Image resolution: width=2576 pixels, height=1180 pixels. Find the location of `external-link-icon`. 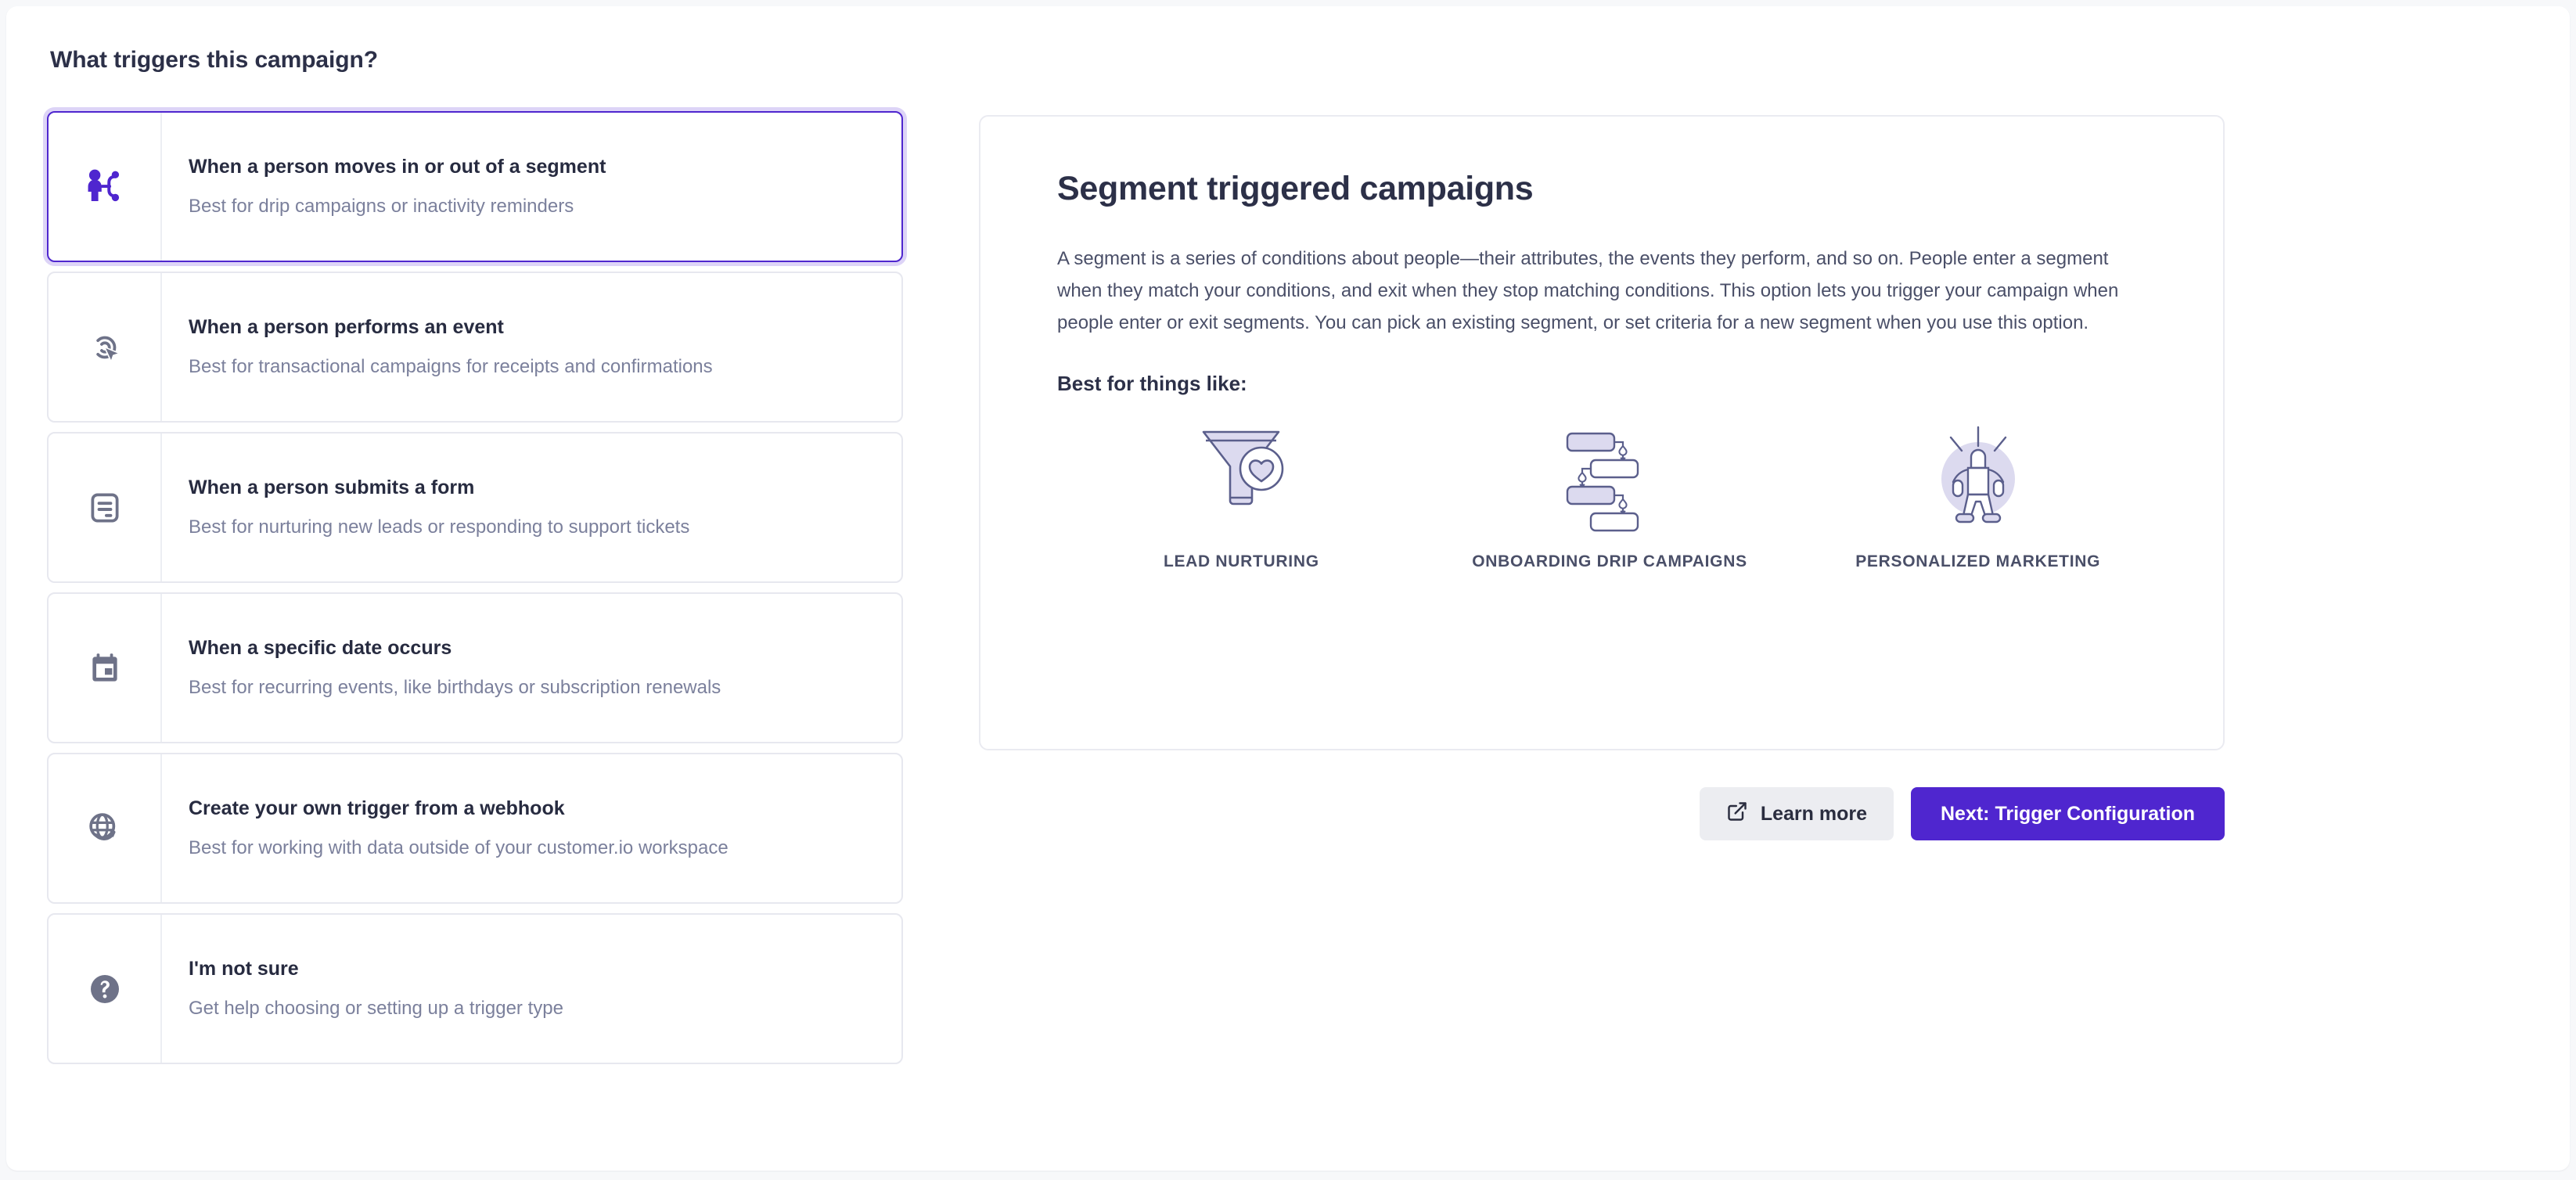

external-link-icon is located at coordinates (1737, 814).